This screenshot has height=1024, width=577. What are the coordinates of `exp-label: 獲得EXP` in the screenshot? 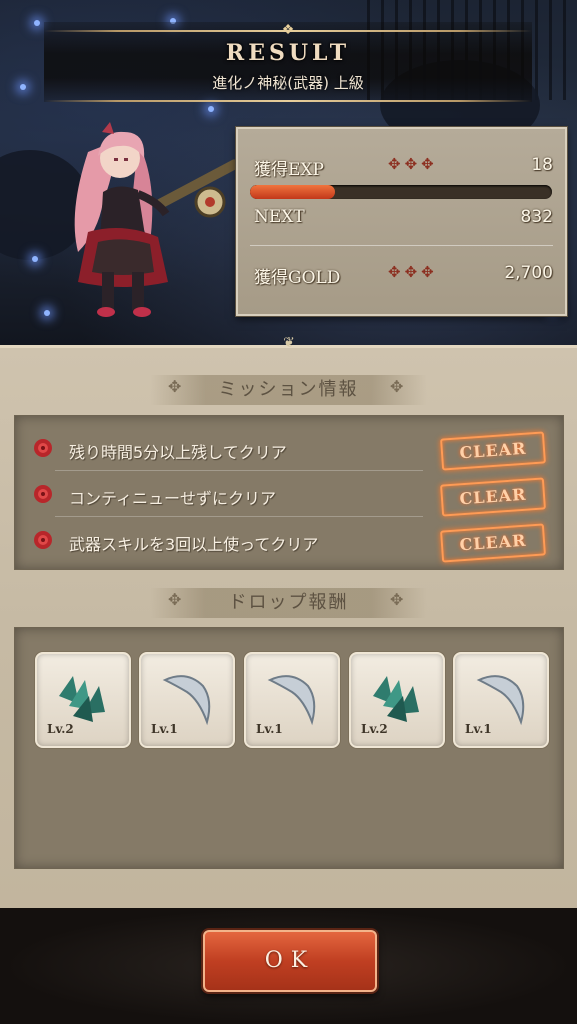 It's located at (289, 170).